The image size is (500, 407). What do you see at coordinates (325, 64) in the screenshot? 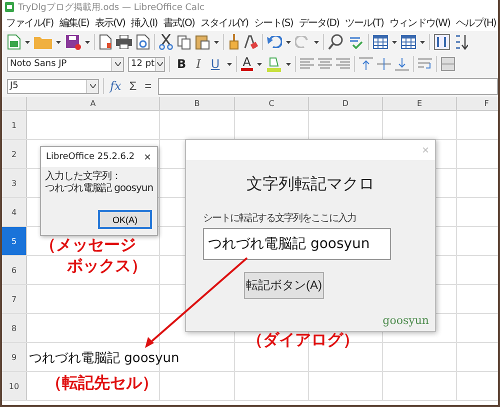
I see `align-center-icon` at bounding box center [325, 64].